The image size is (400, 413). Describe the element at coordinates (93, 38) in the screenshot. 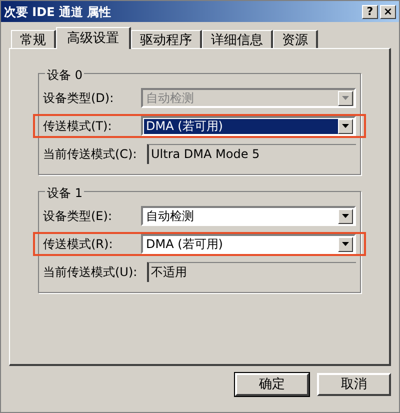

I see `tab: 高级设置` at that location.